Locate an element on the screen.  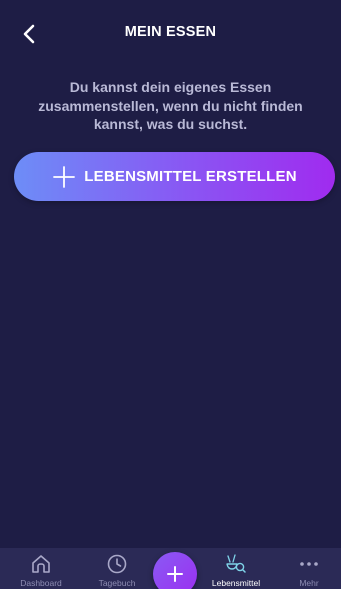
nav-label-more: Mehr is located at coordinates (309, 583).